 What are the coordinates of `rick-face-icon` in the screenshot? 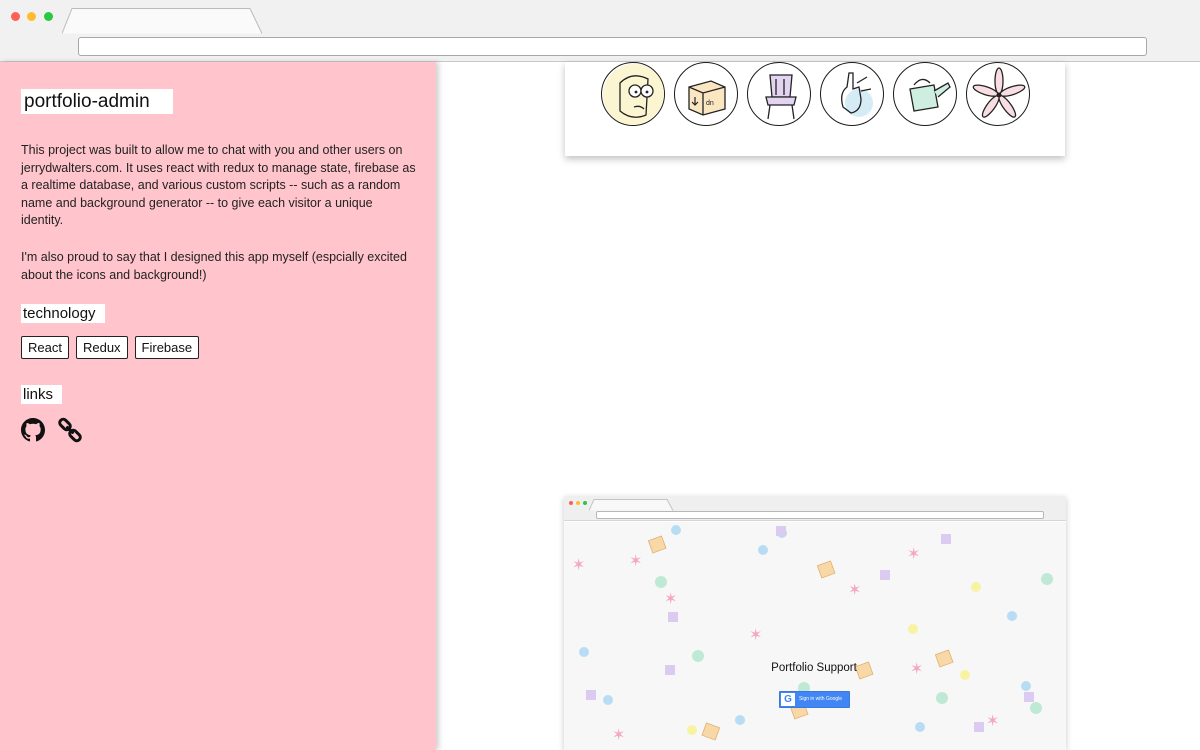 It's located at (633, 94).